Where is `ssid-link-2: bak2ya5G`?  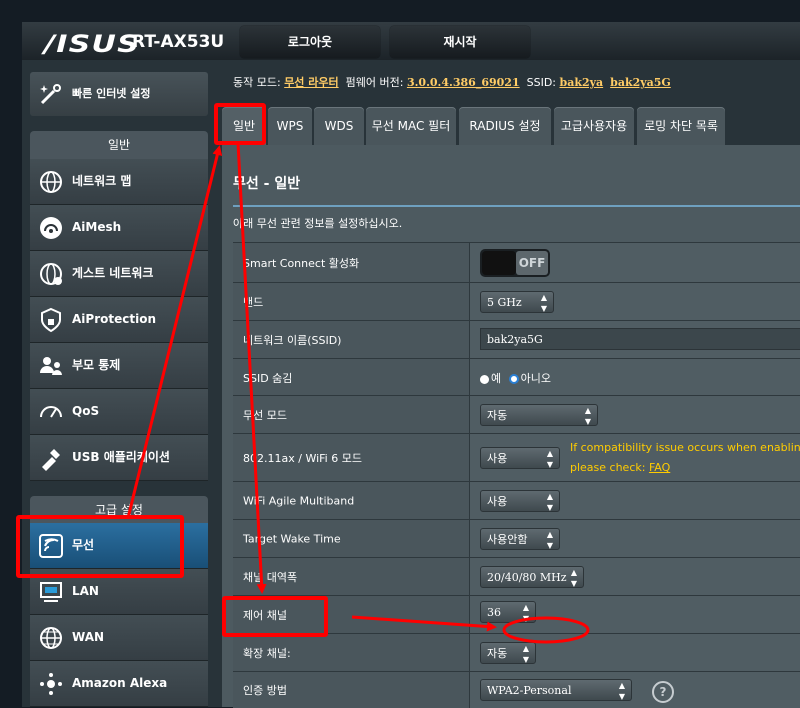
ssid-link-2: bak2ya5G is located at coordinates (640, 82).